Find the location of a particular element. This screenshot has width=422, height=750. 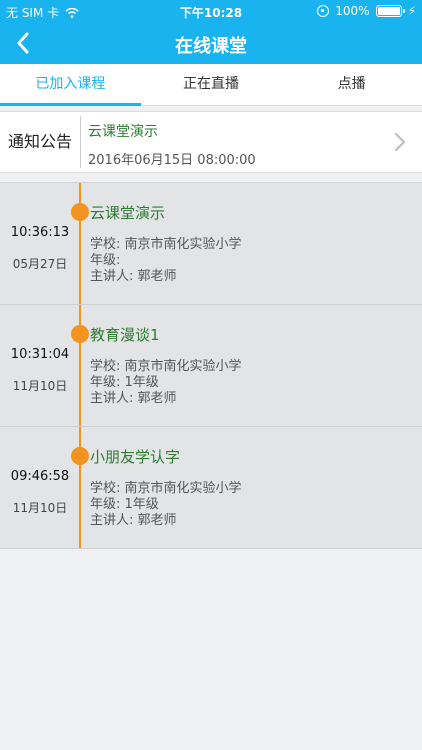

chevron-right-icon is located at coordinates (400, 142).